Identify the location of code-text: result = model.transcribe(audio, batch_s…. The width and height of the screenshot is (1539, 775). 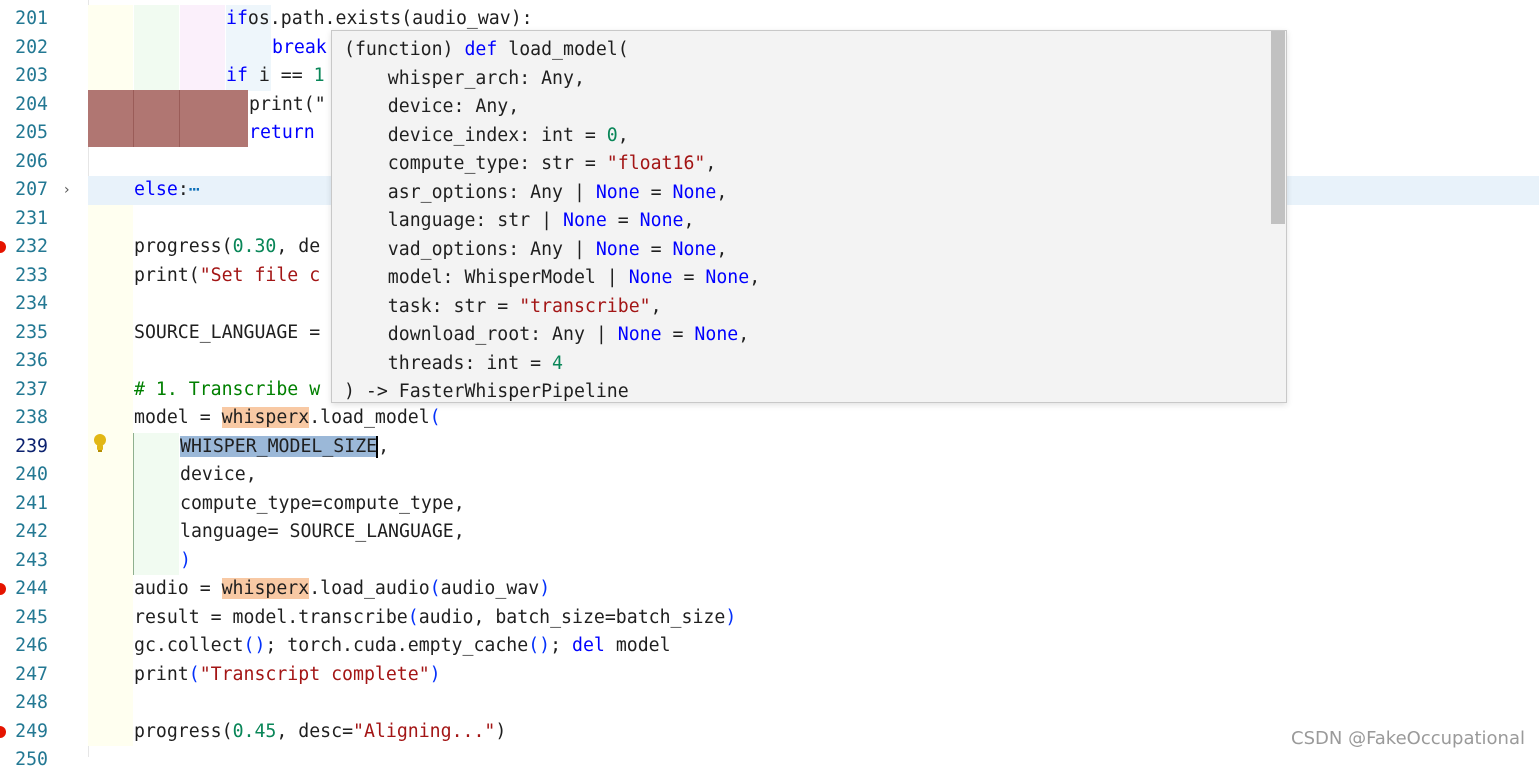
(435, 618).